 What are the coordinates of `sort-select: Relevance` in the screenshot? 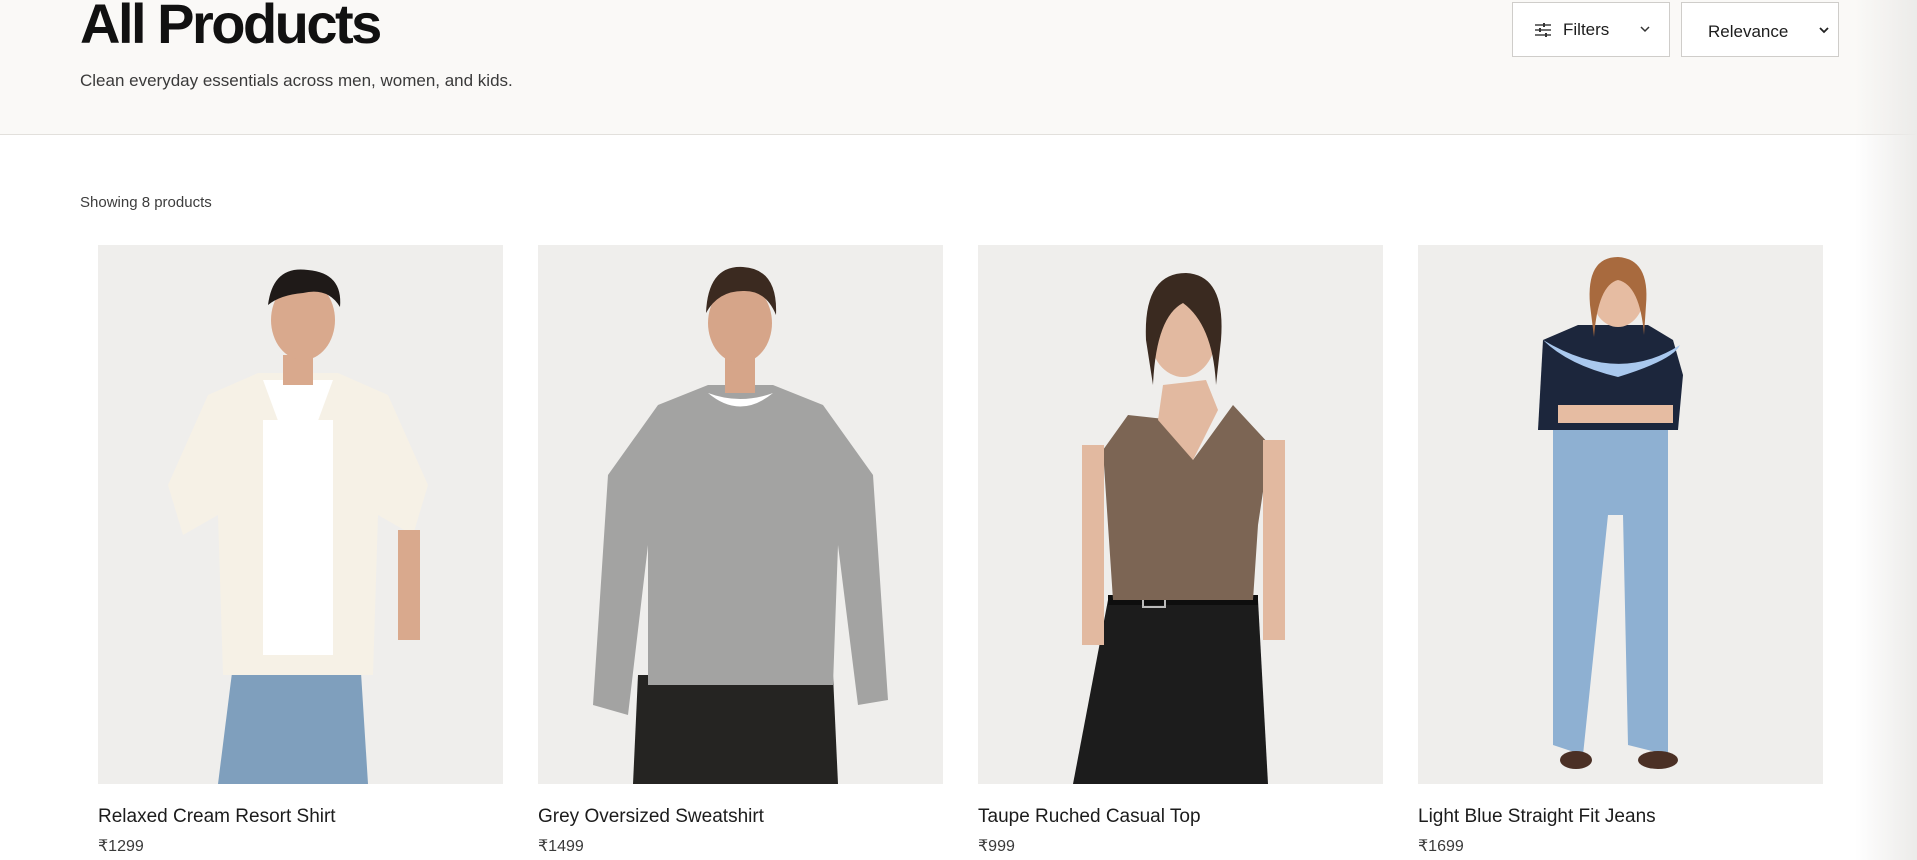 It's located at (1760, 29).